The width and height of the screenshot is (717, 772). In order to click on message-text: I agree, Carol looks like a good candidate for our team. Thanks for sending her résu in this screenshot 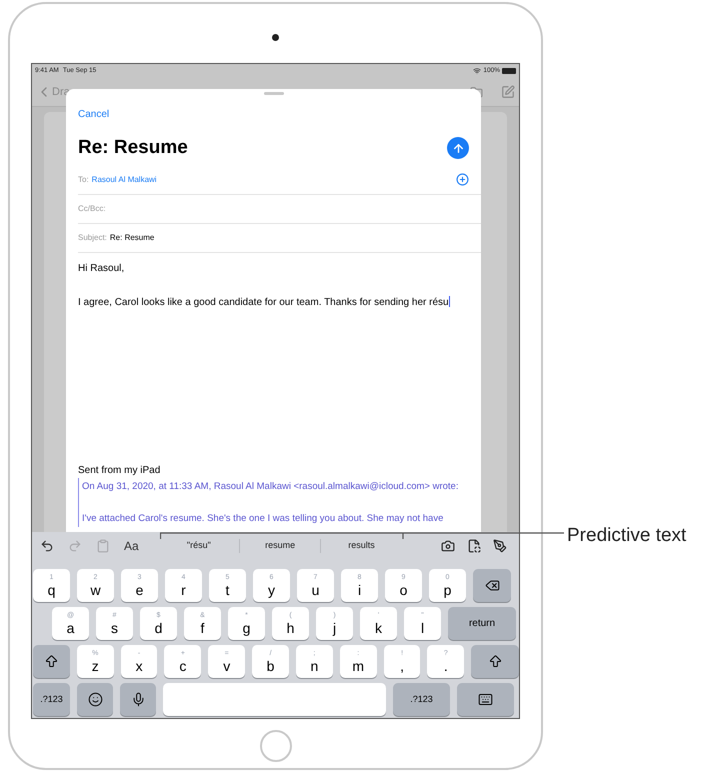, I will do `click(265, 302)`.